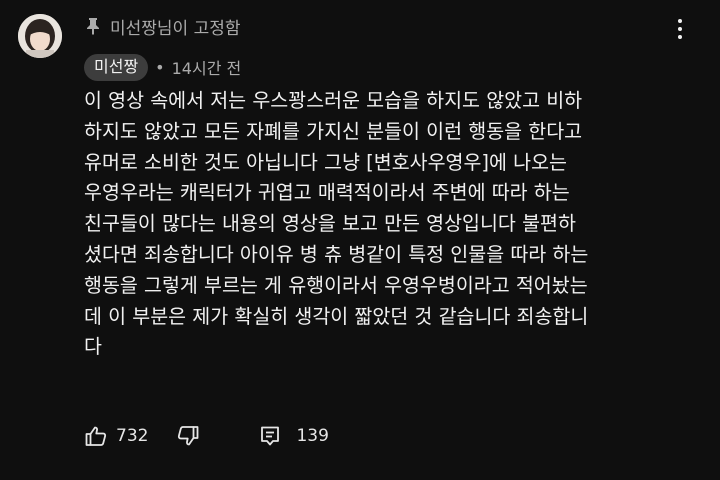 The height and width of the screenshot is (480, 720). Describe the element at coordinates (327, 193) in the screenshot. I see `comment-line: 우영우라는 캐릭터가 귀엽고 매력적이라서 주변에 따라 하는` at that location.